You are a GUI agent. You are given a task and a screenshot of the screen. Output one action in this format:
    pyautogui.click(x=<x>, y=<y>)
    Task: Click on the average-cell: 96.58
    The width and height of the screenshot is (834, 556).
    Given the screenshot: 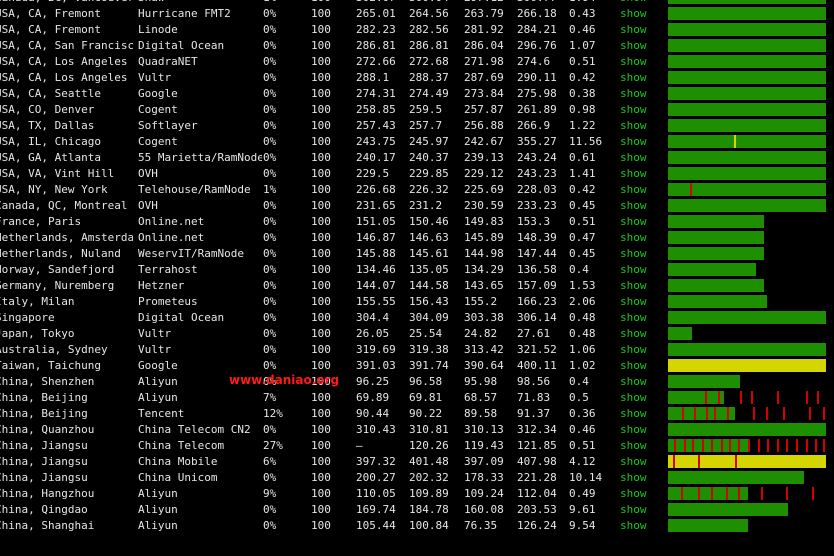 What is the action you would take?
    pyautogui.click(x=426, y=381)
    